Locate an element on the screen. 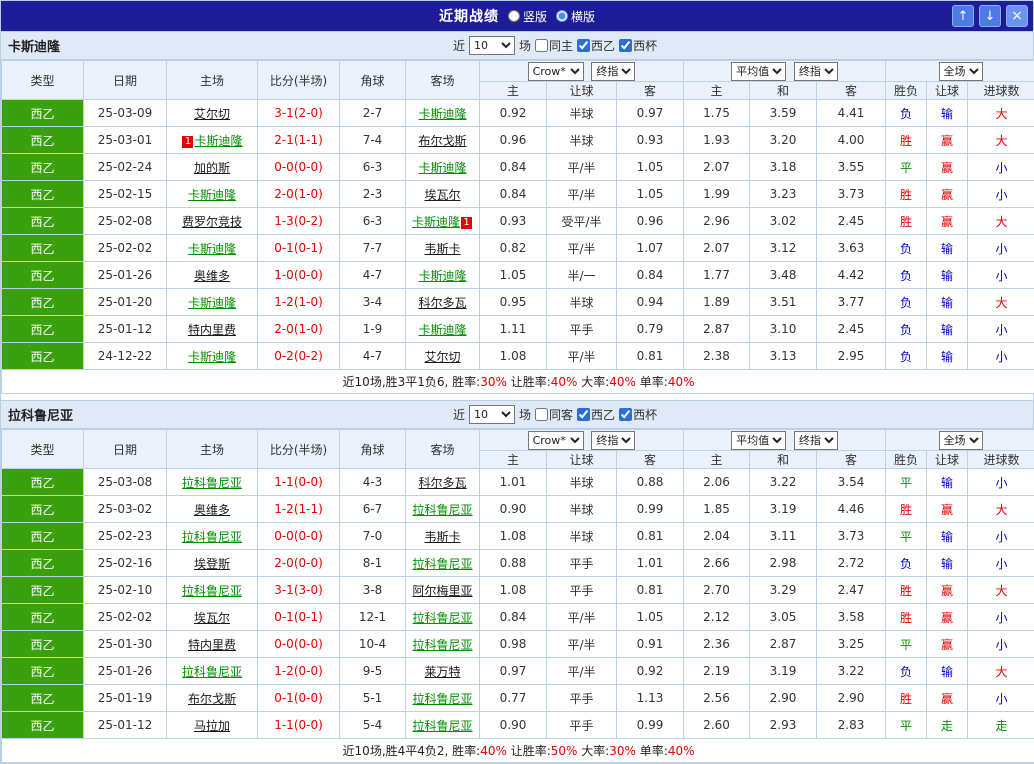  move-down-button: ↓ is located at coordinates (990, 16).